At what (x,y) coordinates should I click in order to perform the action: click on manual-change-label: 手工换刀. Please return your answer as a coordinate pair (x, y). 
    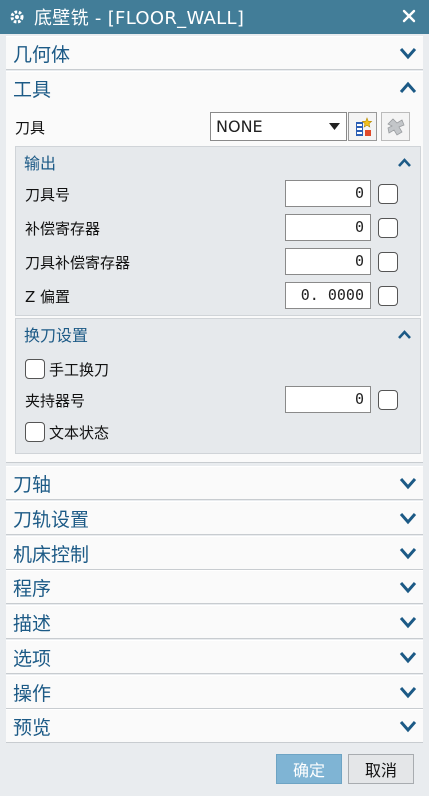
    Looking at the image, I should click on (79, 370).